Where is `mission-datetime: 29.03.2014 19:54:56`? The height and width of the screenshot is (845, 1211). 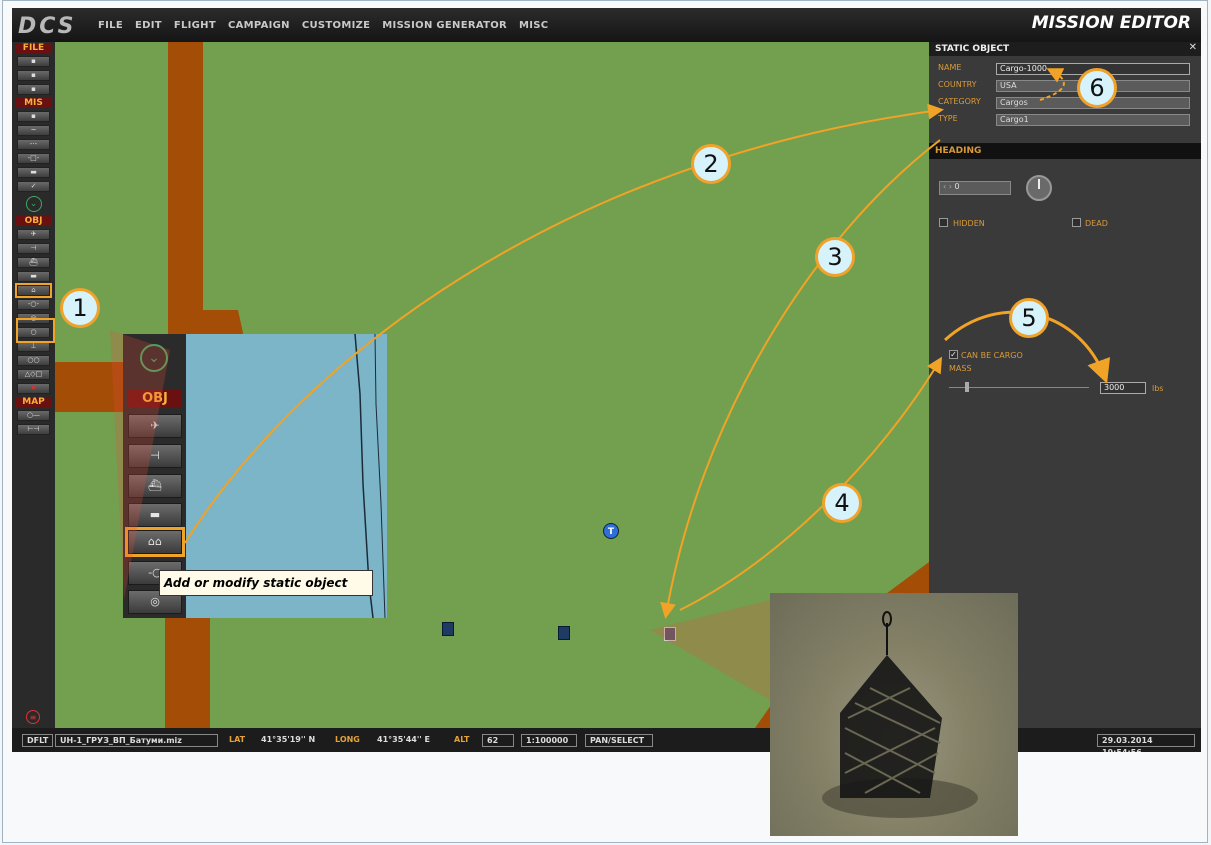
mission-datetime: 29.03.2014 19:54:56 is located at coordinates (1146, 743).